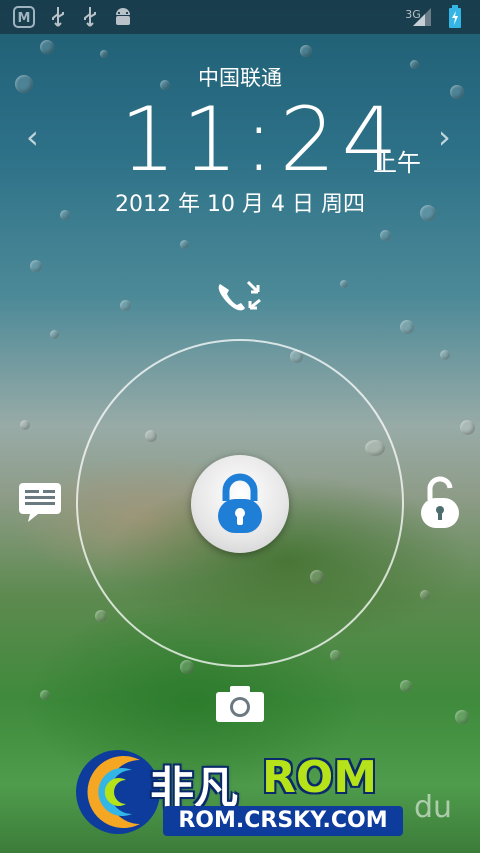  What do you see at coordinates (240, 17) in the screenshot?
I see `status-bar: M 3G` at bounding box center [240, 17].